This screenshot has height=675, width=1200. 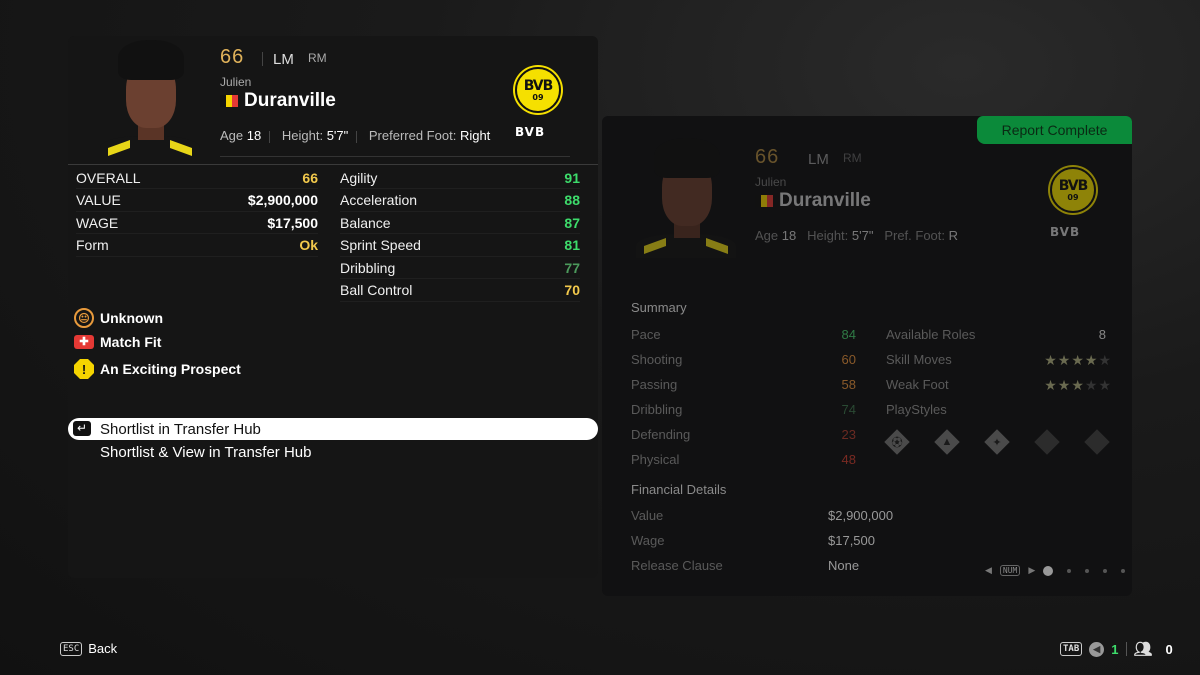 What do you see at coordinates (84, 369) in the screenshot?
I see `warning-icon: !` at bounding box center [84, 369].